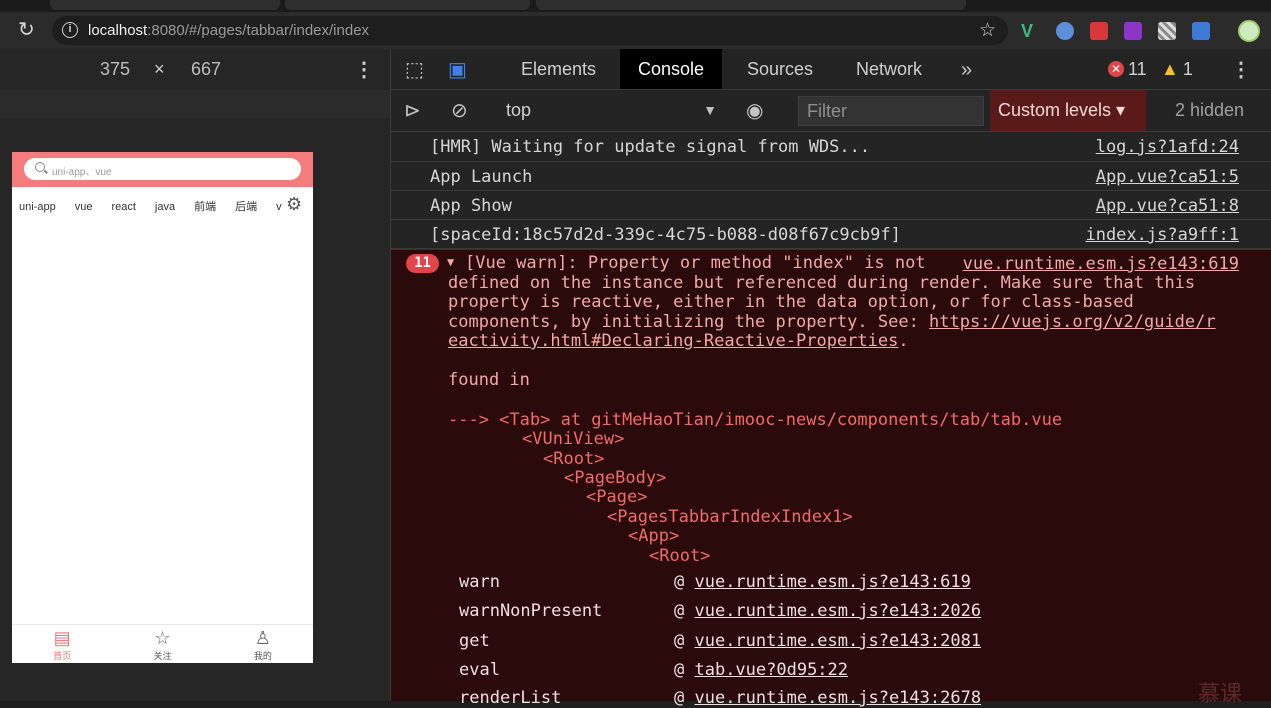  What do you see at coordinates (1177, 69) in the screenshot?
I see `warning-count-badge: ▲ 1` at bounding box center [1177, 69].